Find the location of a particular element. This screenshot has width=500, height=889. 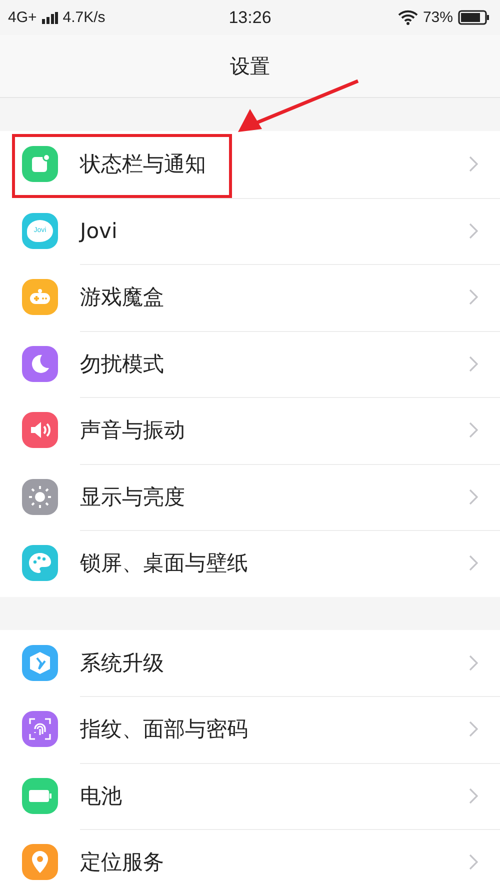

item-label: 系统升级 is located at coordinates (122, 663).